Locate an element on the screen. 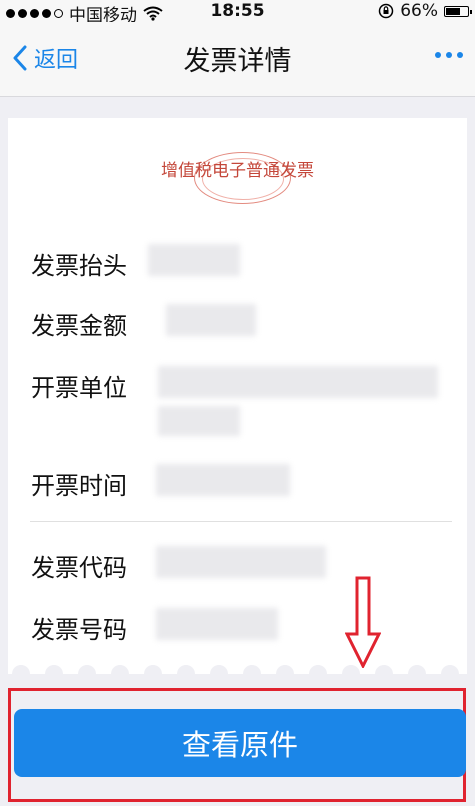 This screenshot has width=475, height=806. view-original-button: 查看原件 is located at coordinates (240, 743).